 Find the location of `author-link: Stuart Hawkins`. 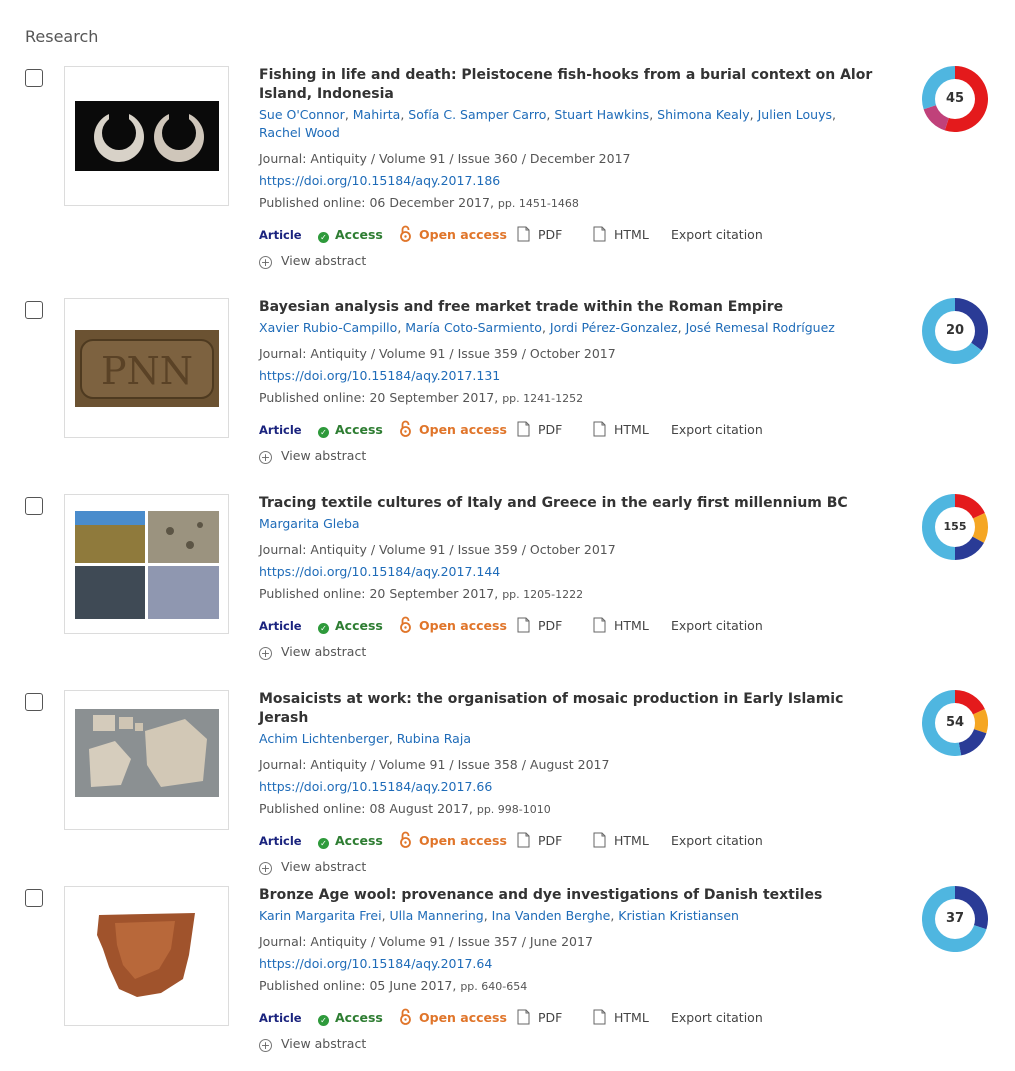

author-link: Stuart Hawkins is located at coordinates (601, 114).